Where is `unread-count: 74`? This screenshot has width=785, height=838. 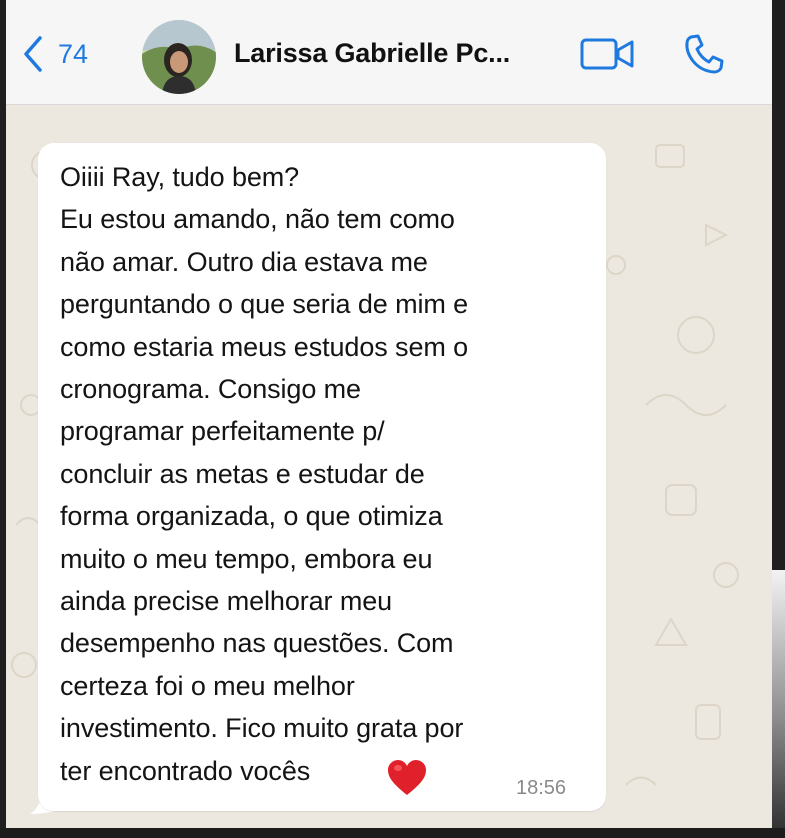
unread-count: 74 is located at coordinates (73, 53).